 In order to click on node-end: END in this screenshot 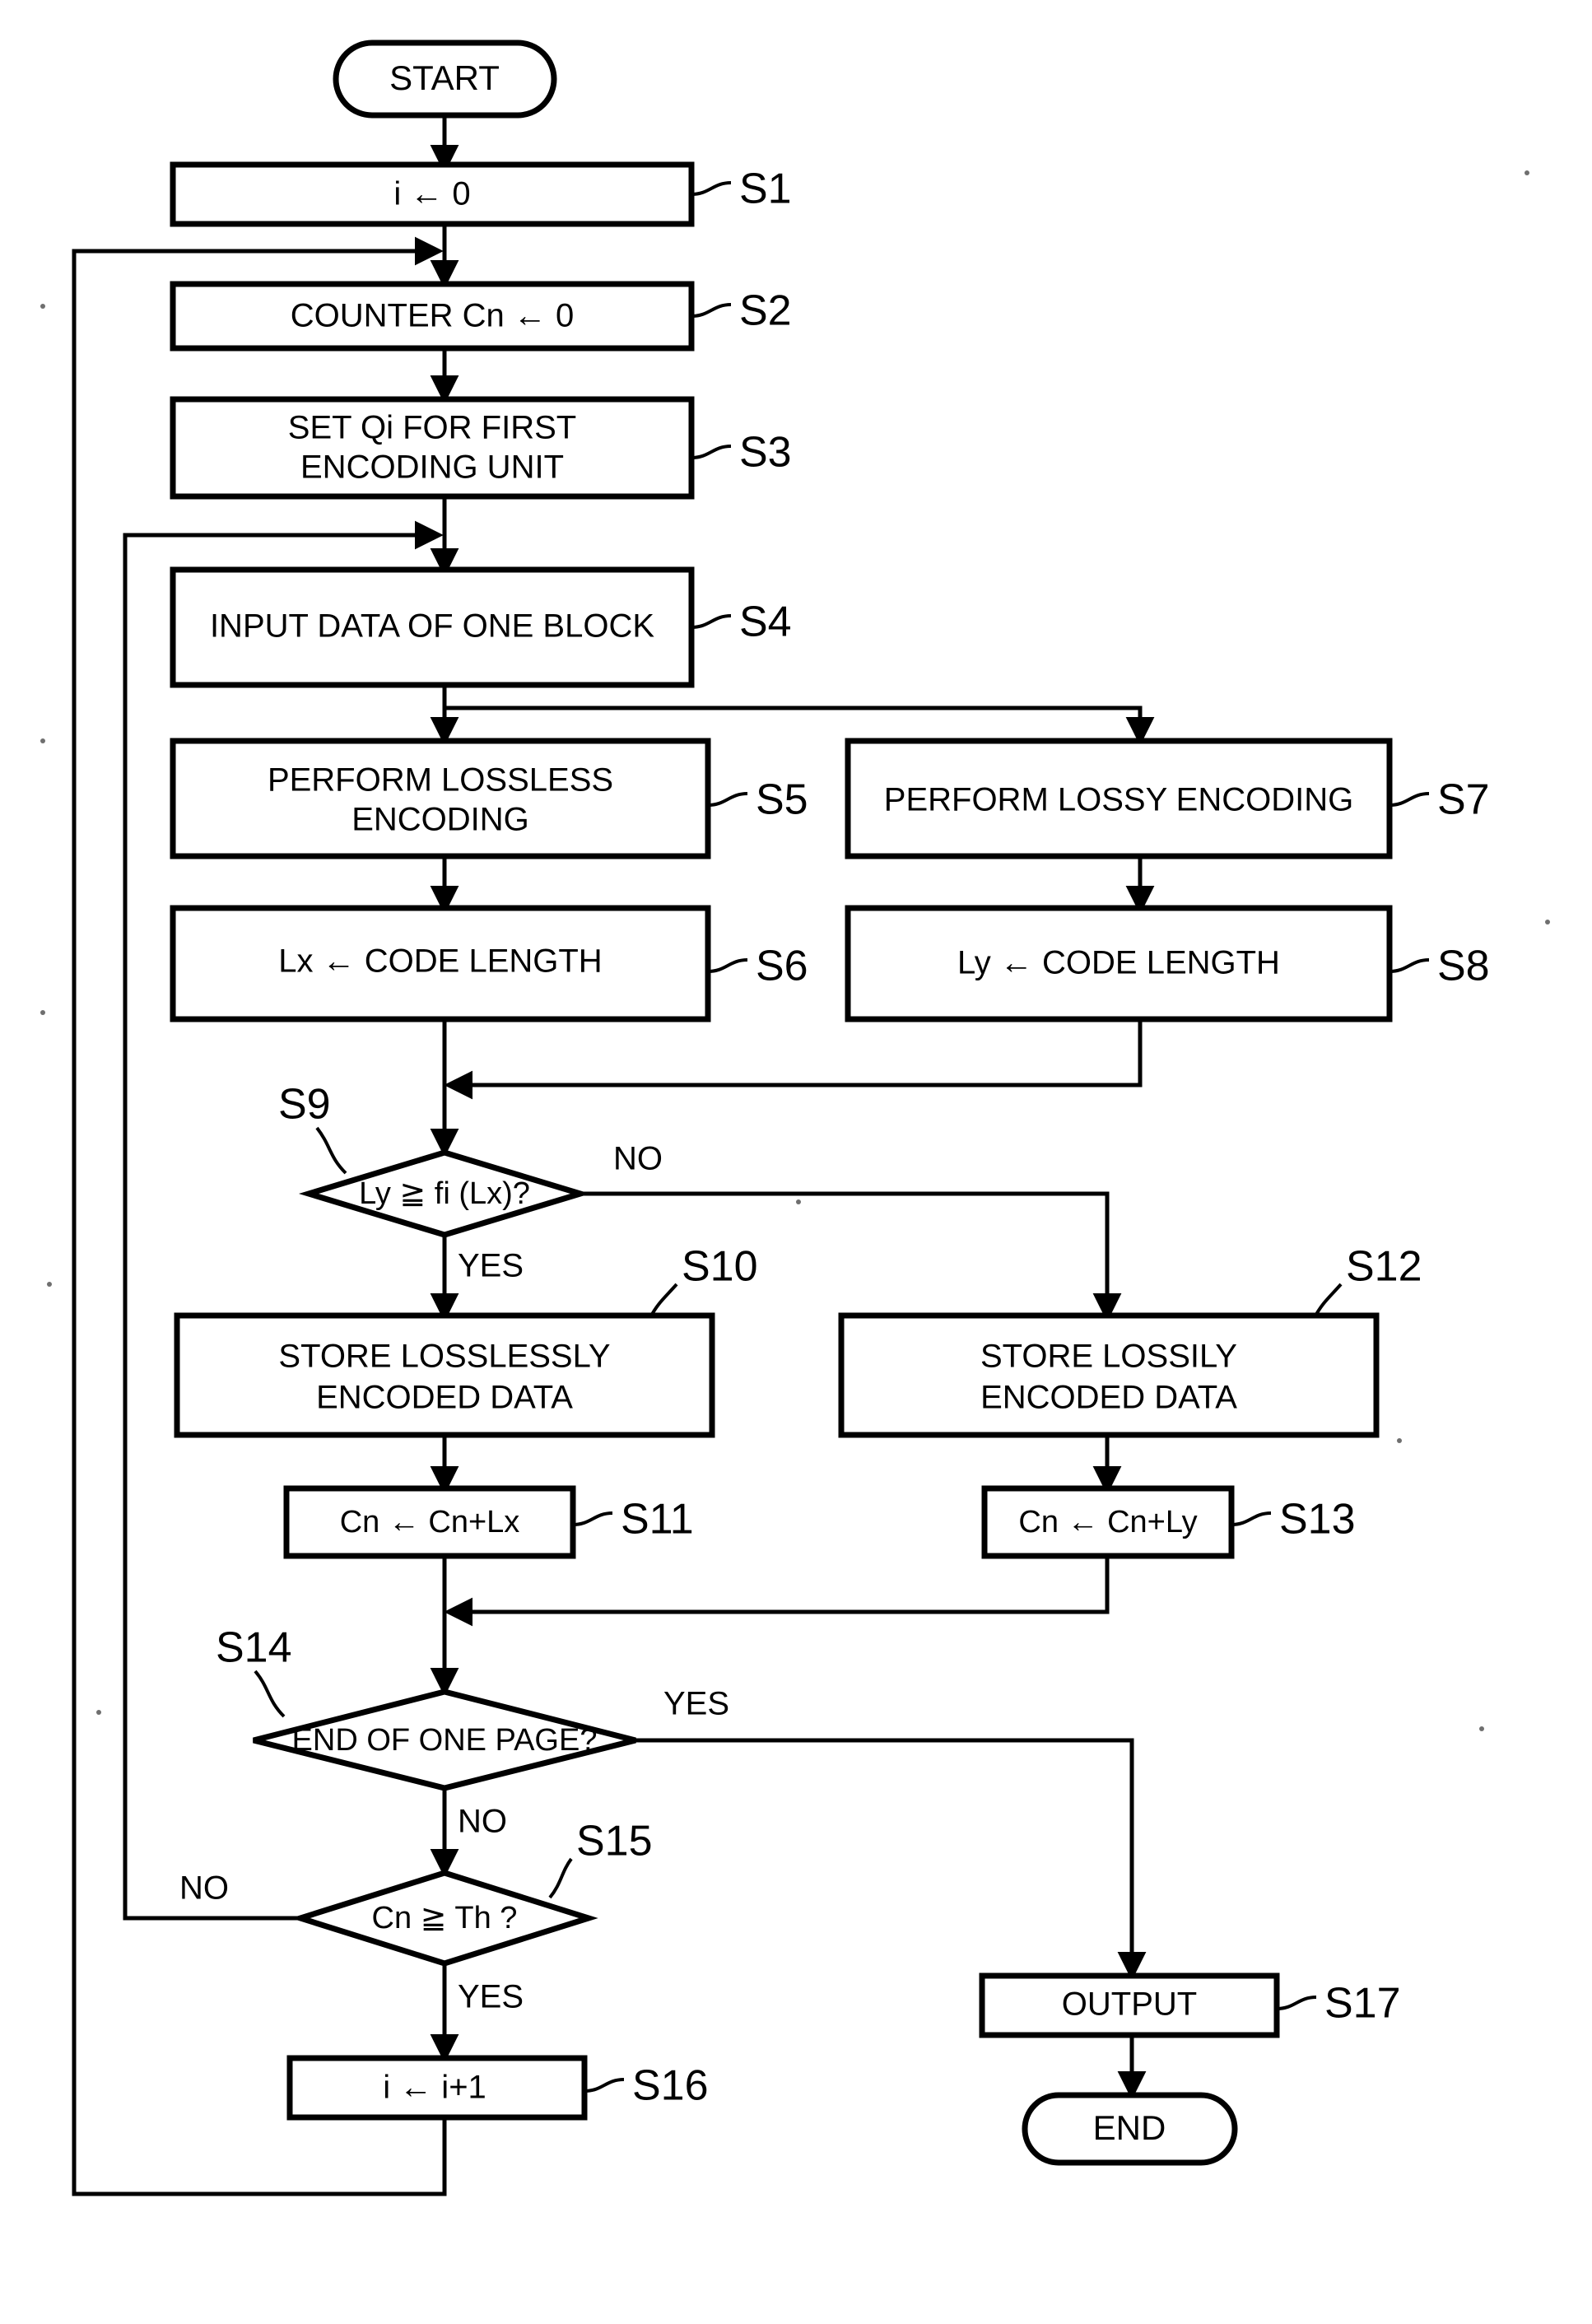, I will do `click(1130, 2129)`.